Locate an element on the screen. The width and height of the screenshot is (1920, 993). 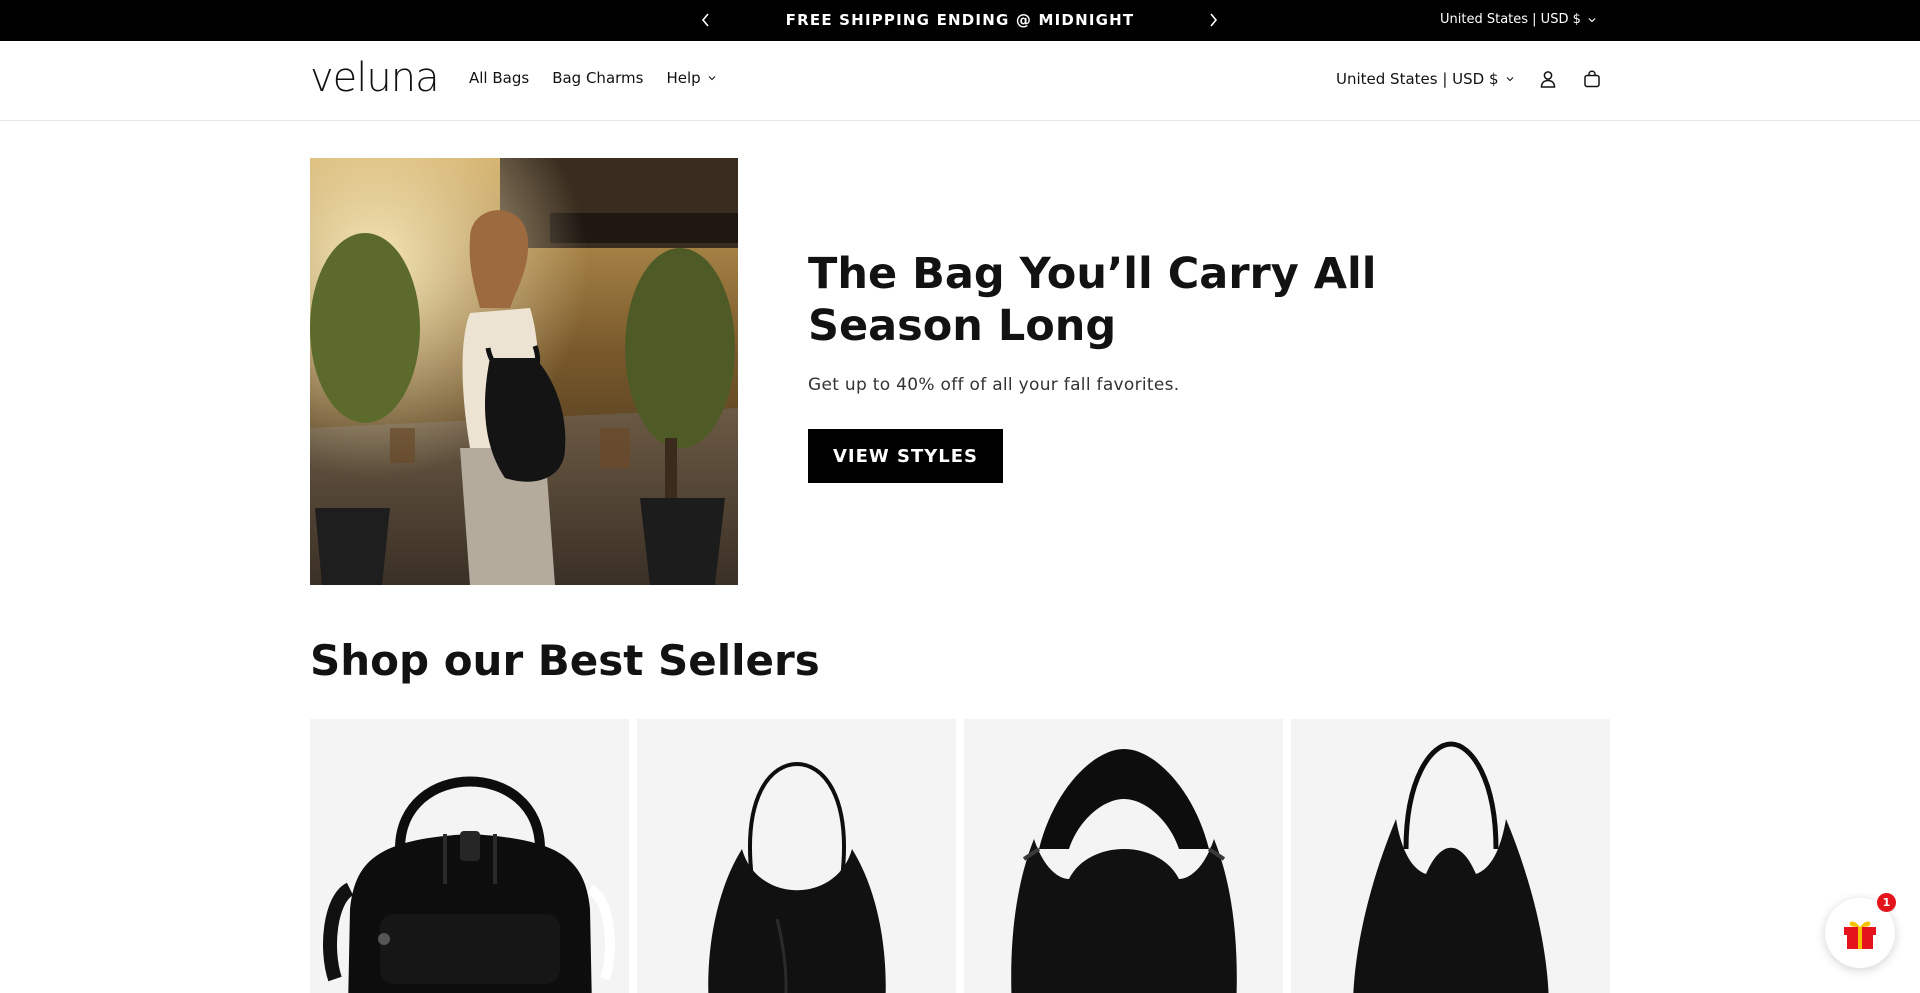
account-icon is located at coordinates (1548, 79).